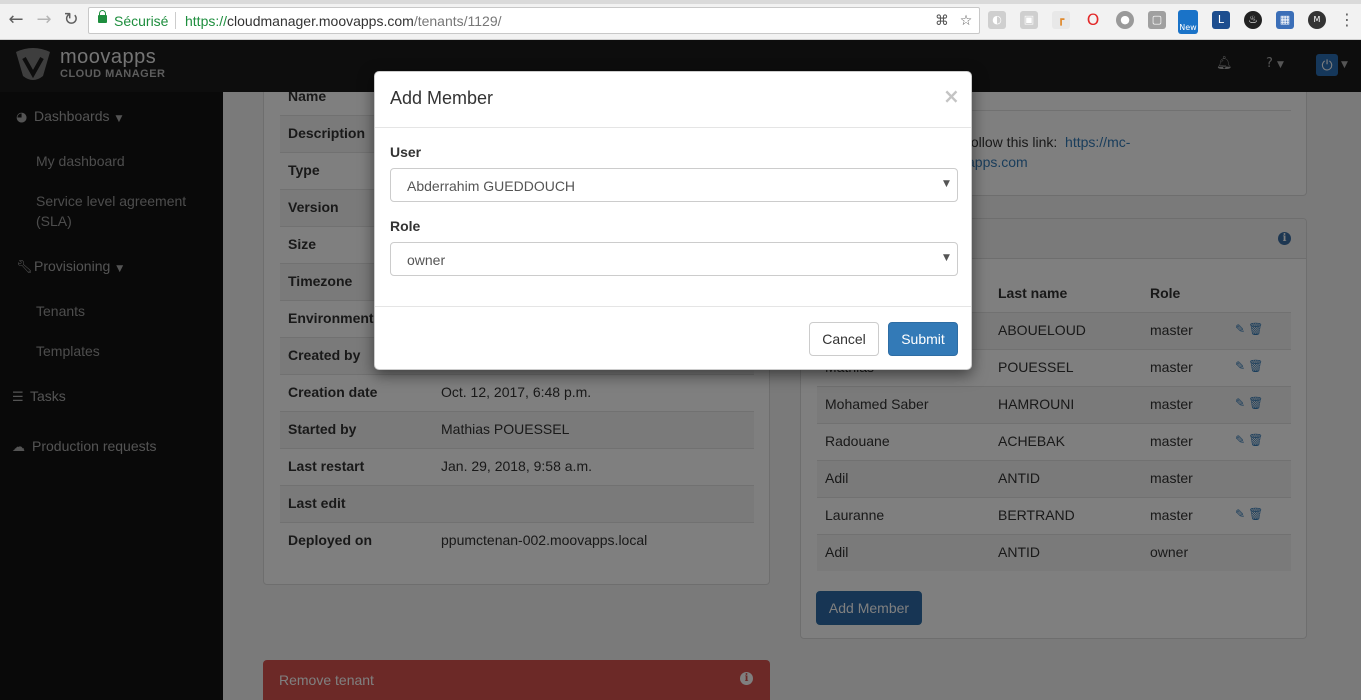 This screenshot has height=700, width=1361. What do you see at coordinates (206, 21) in the screenshot?
I see `url-scheme: https://` at bounding box center [206, 21].